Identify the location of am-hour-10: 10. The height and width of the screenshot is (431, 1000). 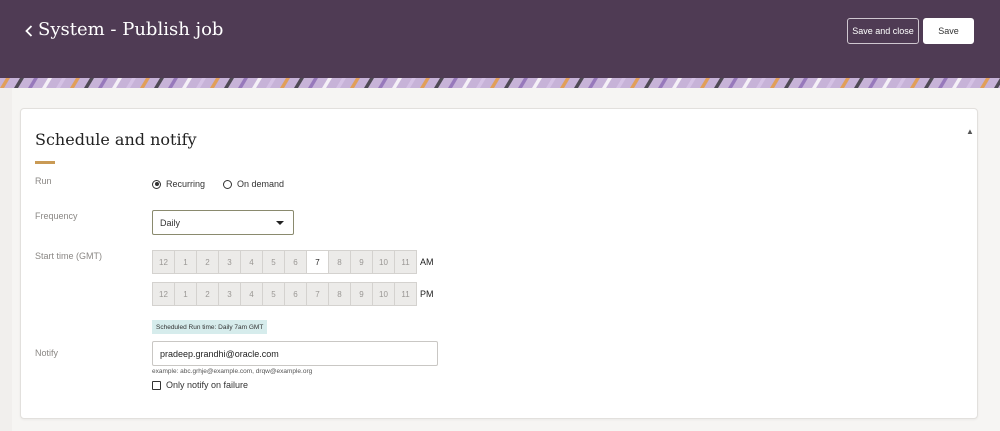
(383, 262).